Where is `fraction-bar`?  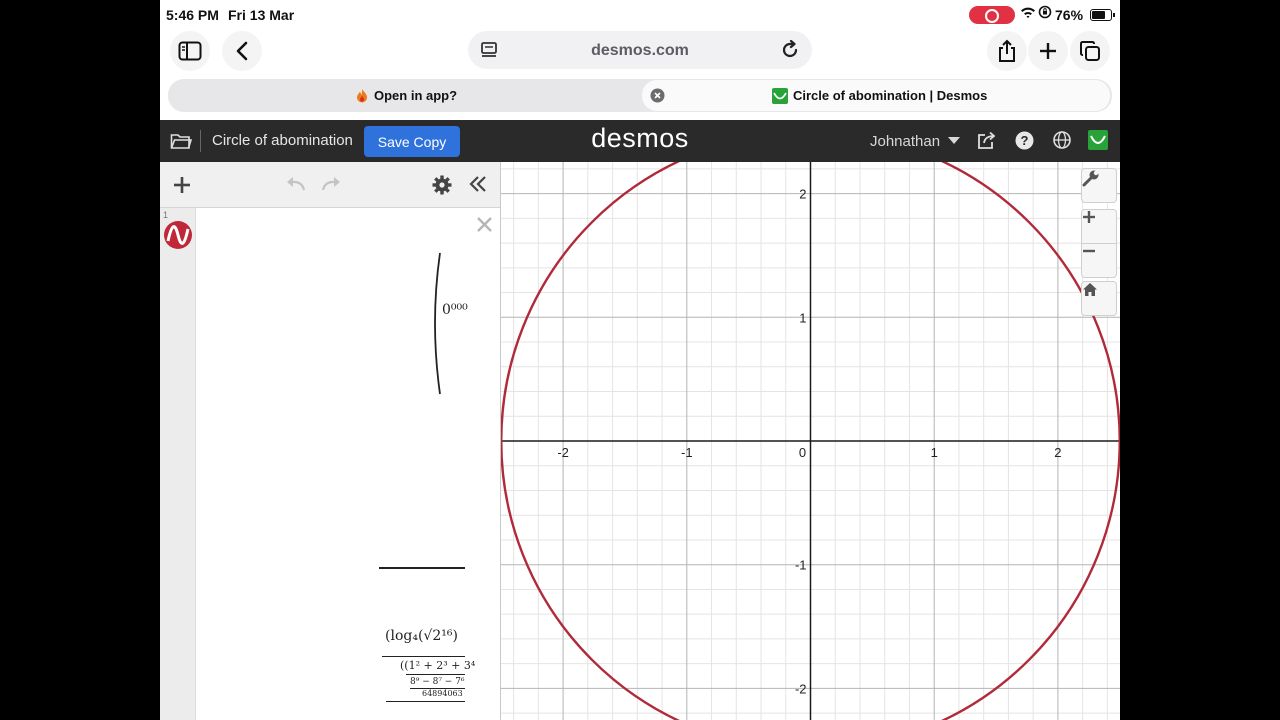 fraction-bar is located at coordinates (422, 568).